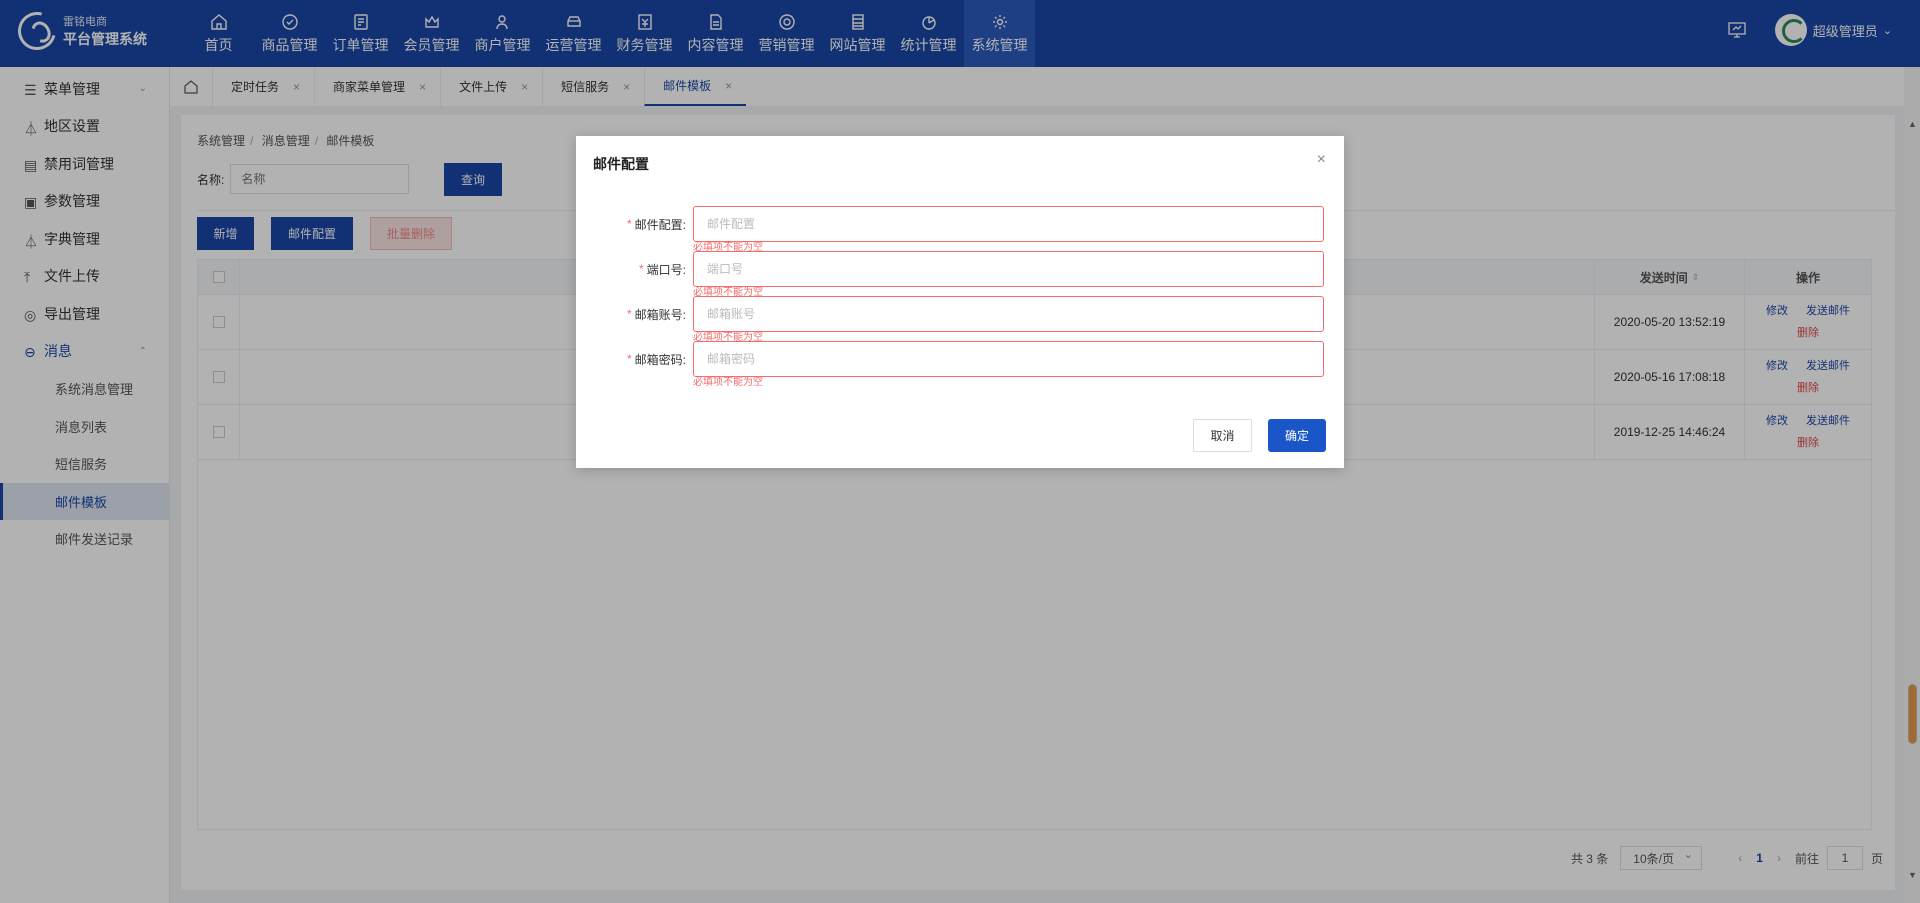 The height and width of the screenshot is (903, 1920). I want to click on confirm-button: 确定, so click(1297, 435).